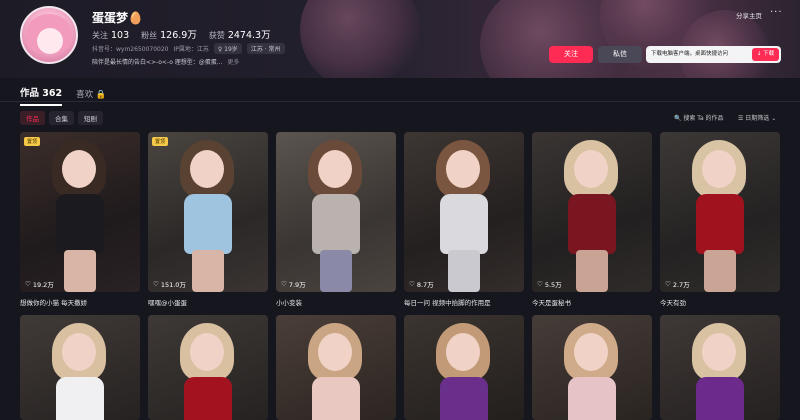  I want to click on profile-stats: 关注 103 粉丝 126.9万 获赞 2474.3万, so click(181, 34).